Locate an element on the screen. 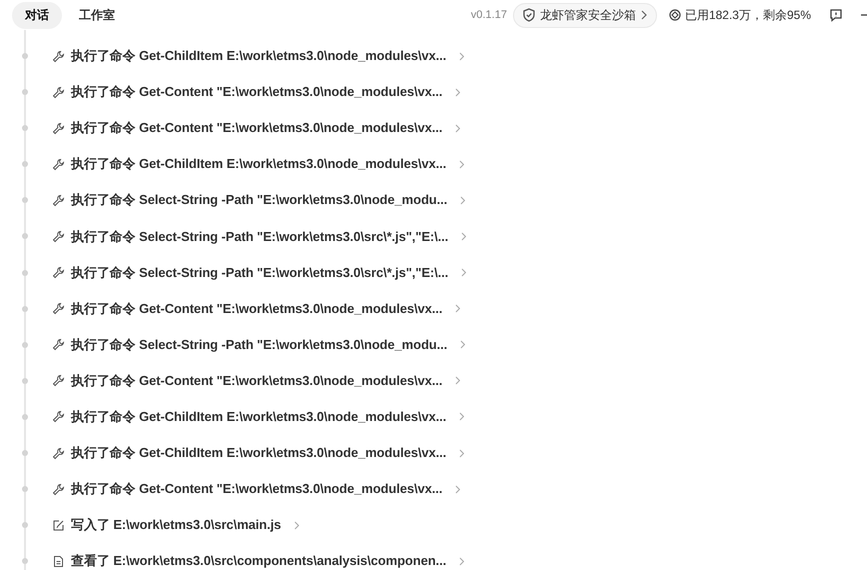 Image resolution: width=867 pixels, height=570 pixels. document-icon is located at coordinates (58, 561).